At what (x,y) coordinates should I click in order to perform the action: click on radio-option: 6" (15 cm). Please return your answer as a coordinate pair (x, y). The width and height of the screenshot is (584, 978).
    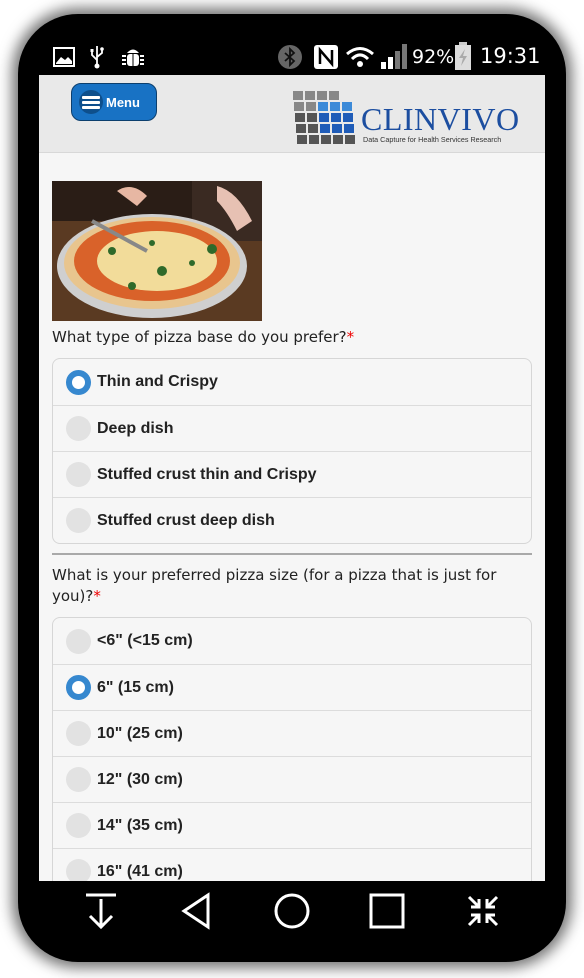
    Looking at the image, I should click on (292, 687).